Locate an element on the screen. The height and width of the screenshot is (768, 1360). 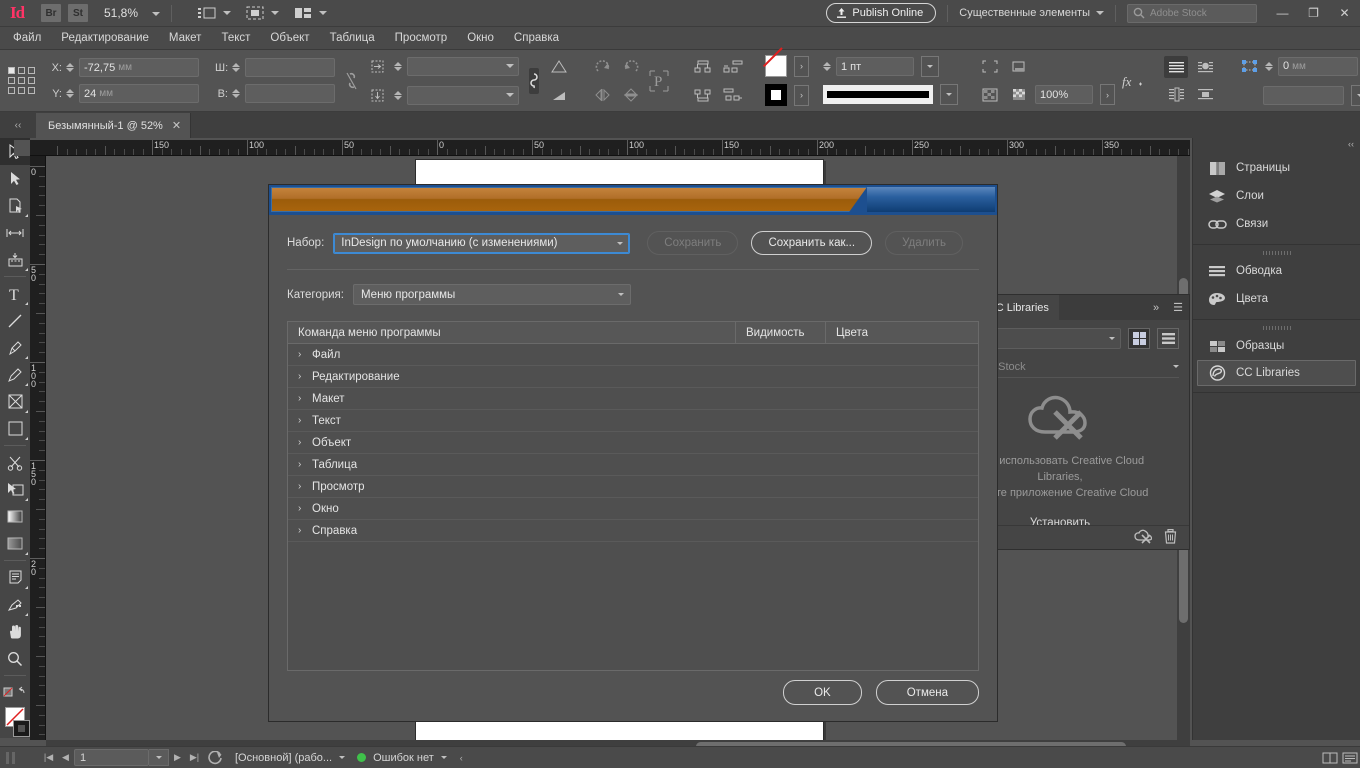
preset-value: InDesign по умолчанию (с изменениями) is located at coordinates (449, 243).